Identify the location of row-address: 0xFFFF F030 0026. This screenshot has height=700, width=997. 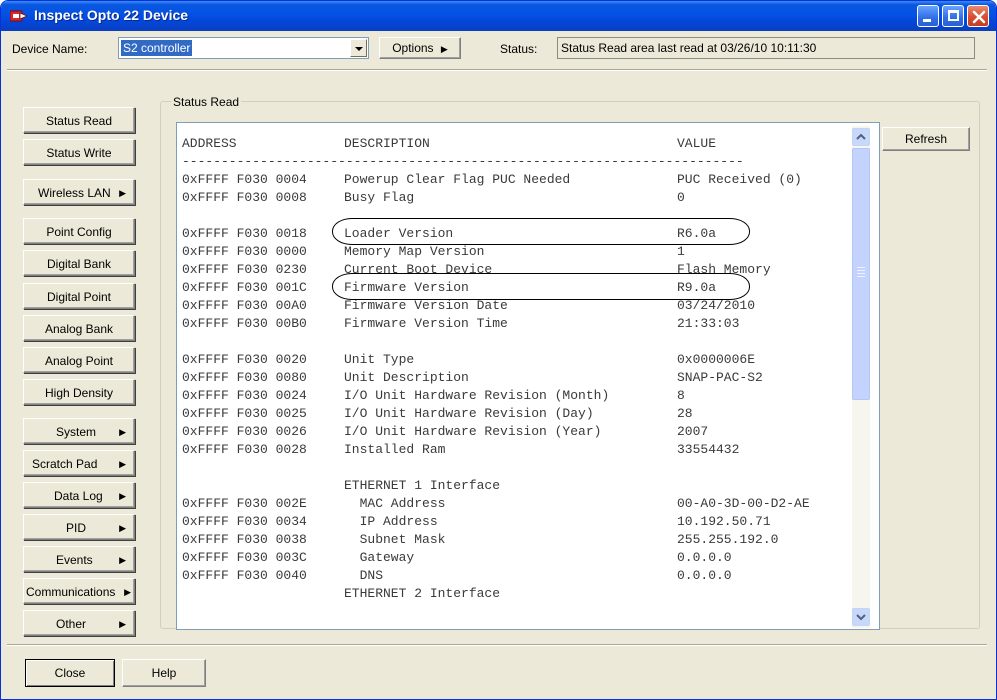
(244, 431).